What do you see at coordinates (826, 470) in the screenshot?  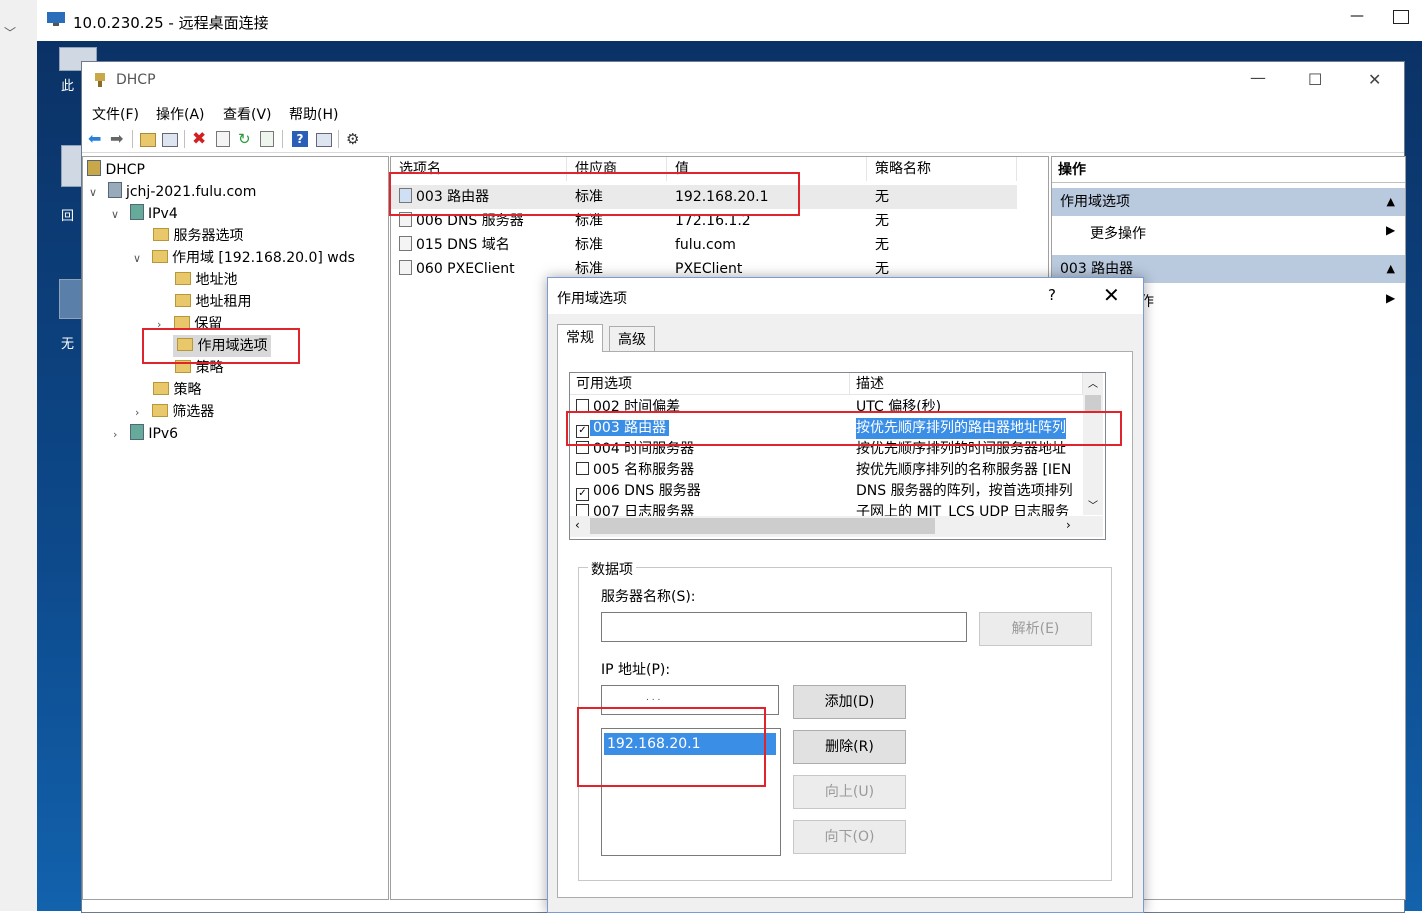 I see `list-item: 005 名称服务器 按优先顺序排列的名称服务器 [IEN` at bounding box center [826, 470].